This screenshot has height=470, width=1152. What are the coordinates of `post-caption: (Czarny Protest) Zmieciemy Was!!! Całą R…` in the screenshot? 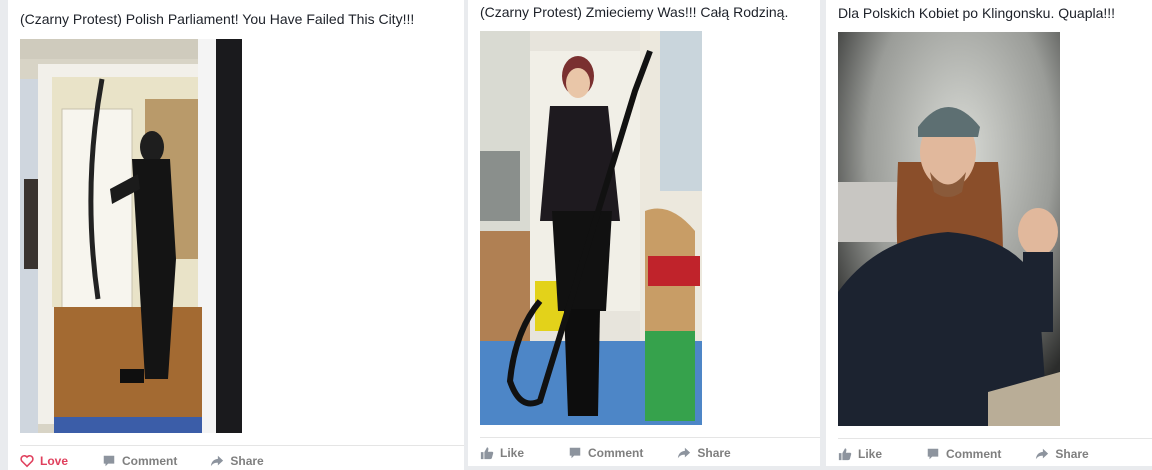 It's located at (634, 12).